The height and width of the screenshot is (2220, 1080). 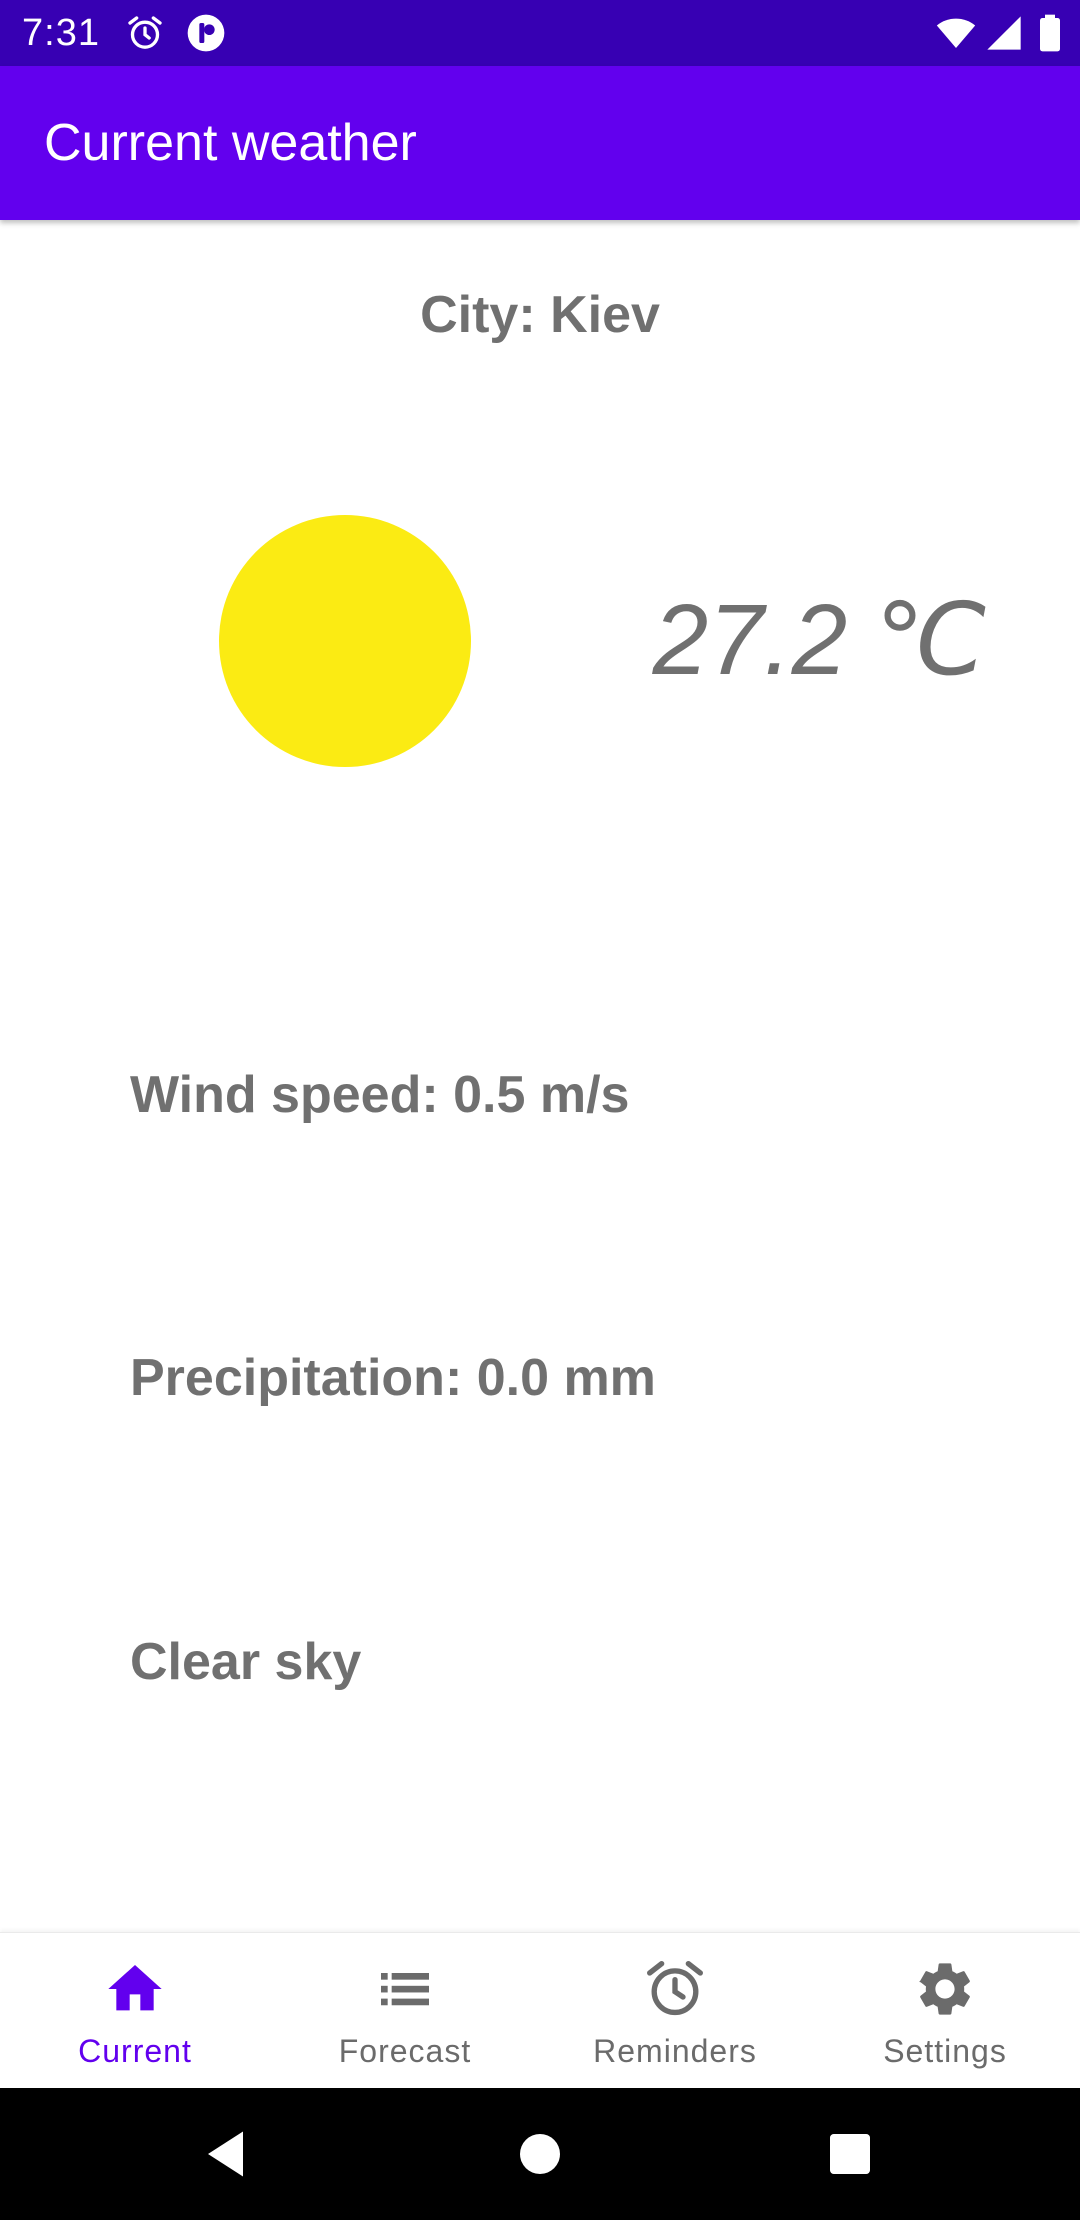 I want to click on battery-icon, so click(x=1050, y=33).